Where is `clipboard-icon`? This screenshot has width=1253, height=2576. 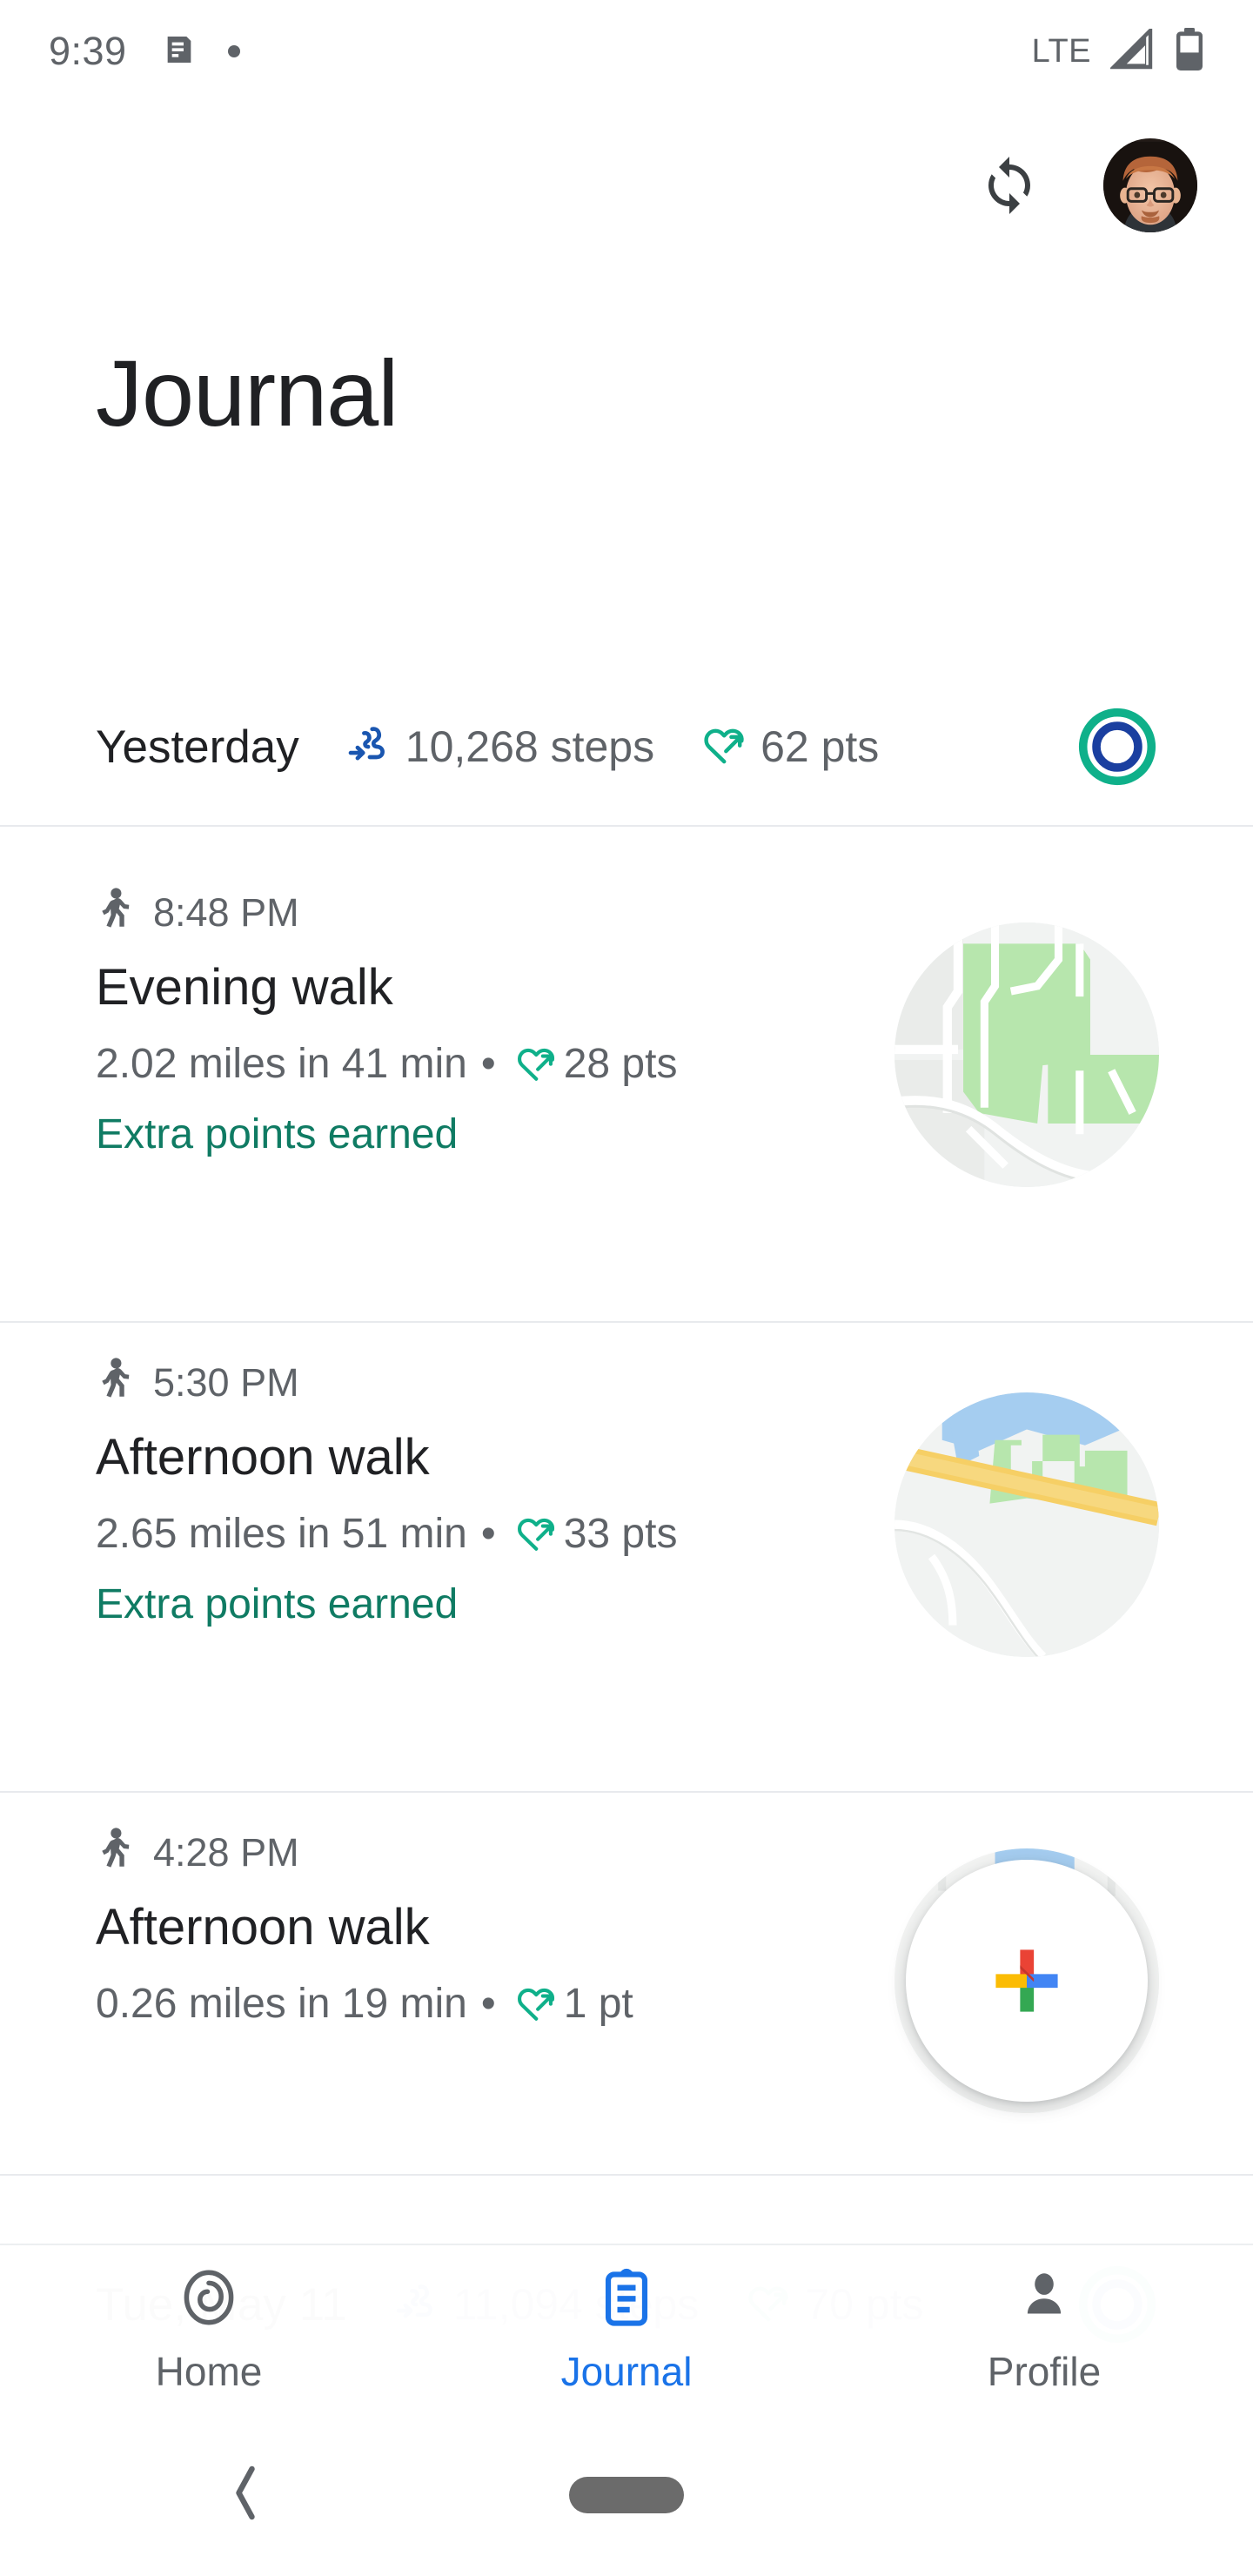
clipboard-icon is located at coordinates (626, 2300).